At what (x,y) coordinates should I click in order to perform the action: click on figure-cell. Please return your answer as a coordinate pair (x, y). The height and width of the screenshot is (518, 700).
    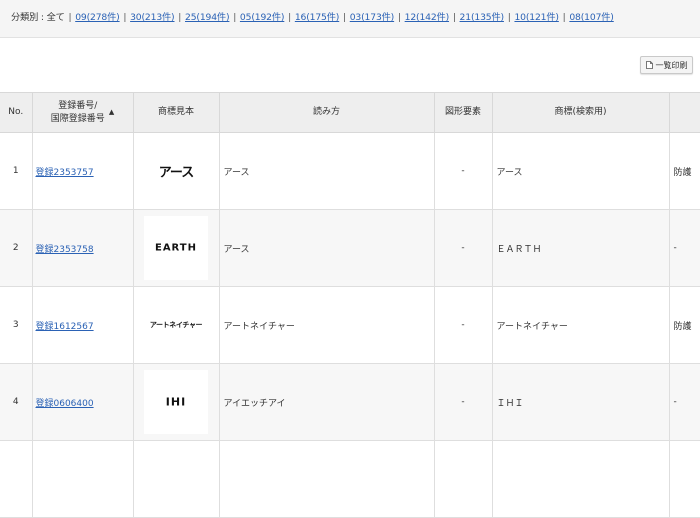
    Looking at the image, I should click on (463, 479).